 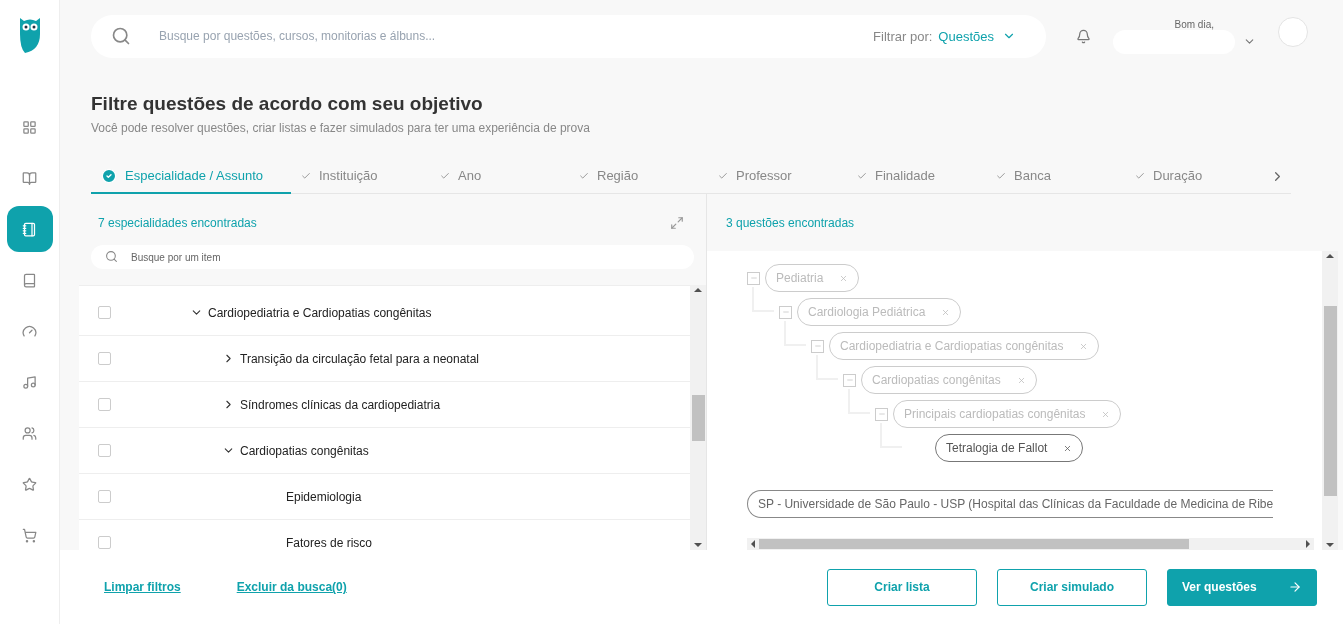 What do you see at coordinates (340, 404) in the screenshot?
I see `tree-item-label: Síndromes clínicas da cardiopediatria` at bounding box center [340, 404].